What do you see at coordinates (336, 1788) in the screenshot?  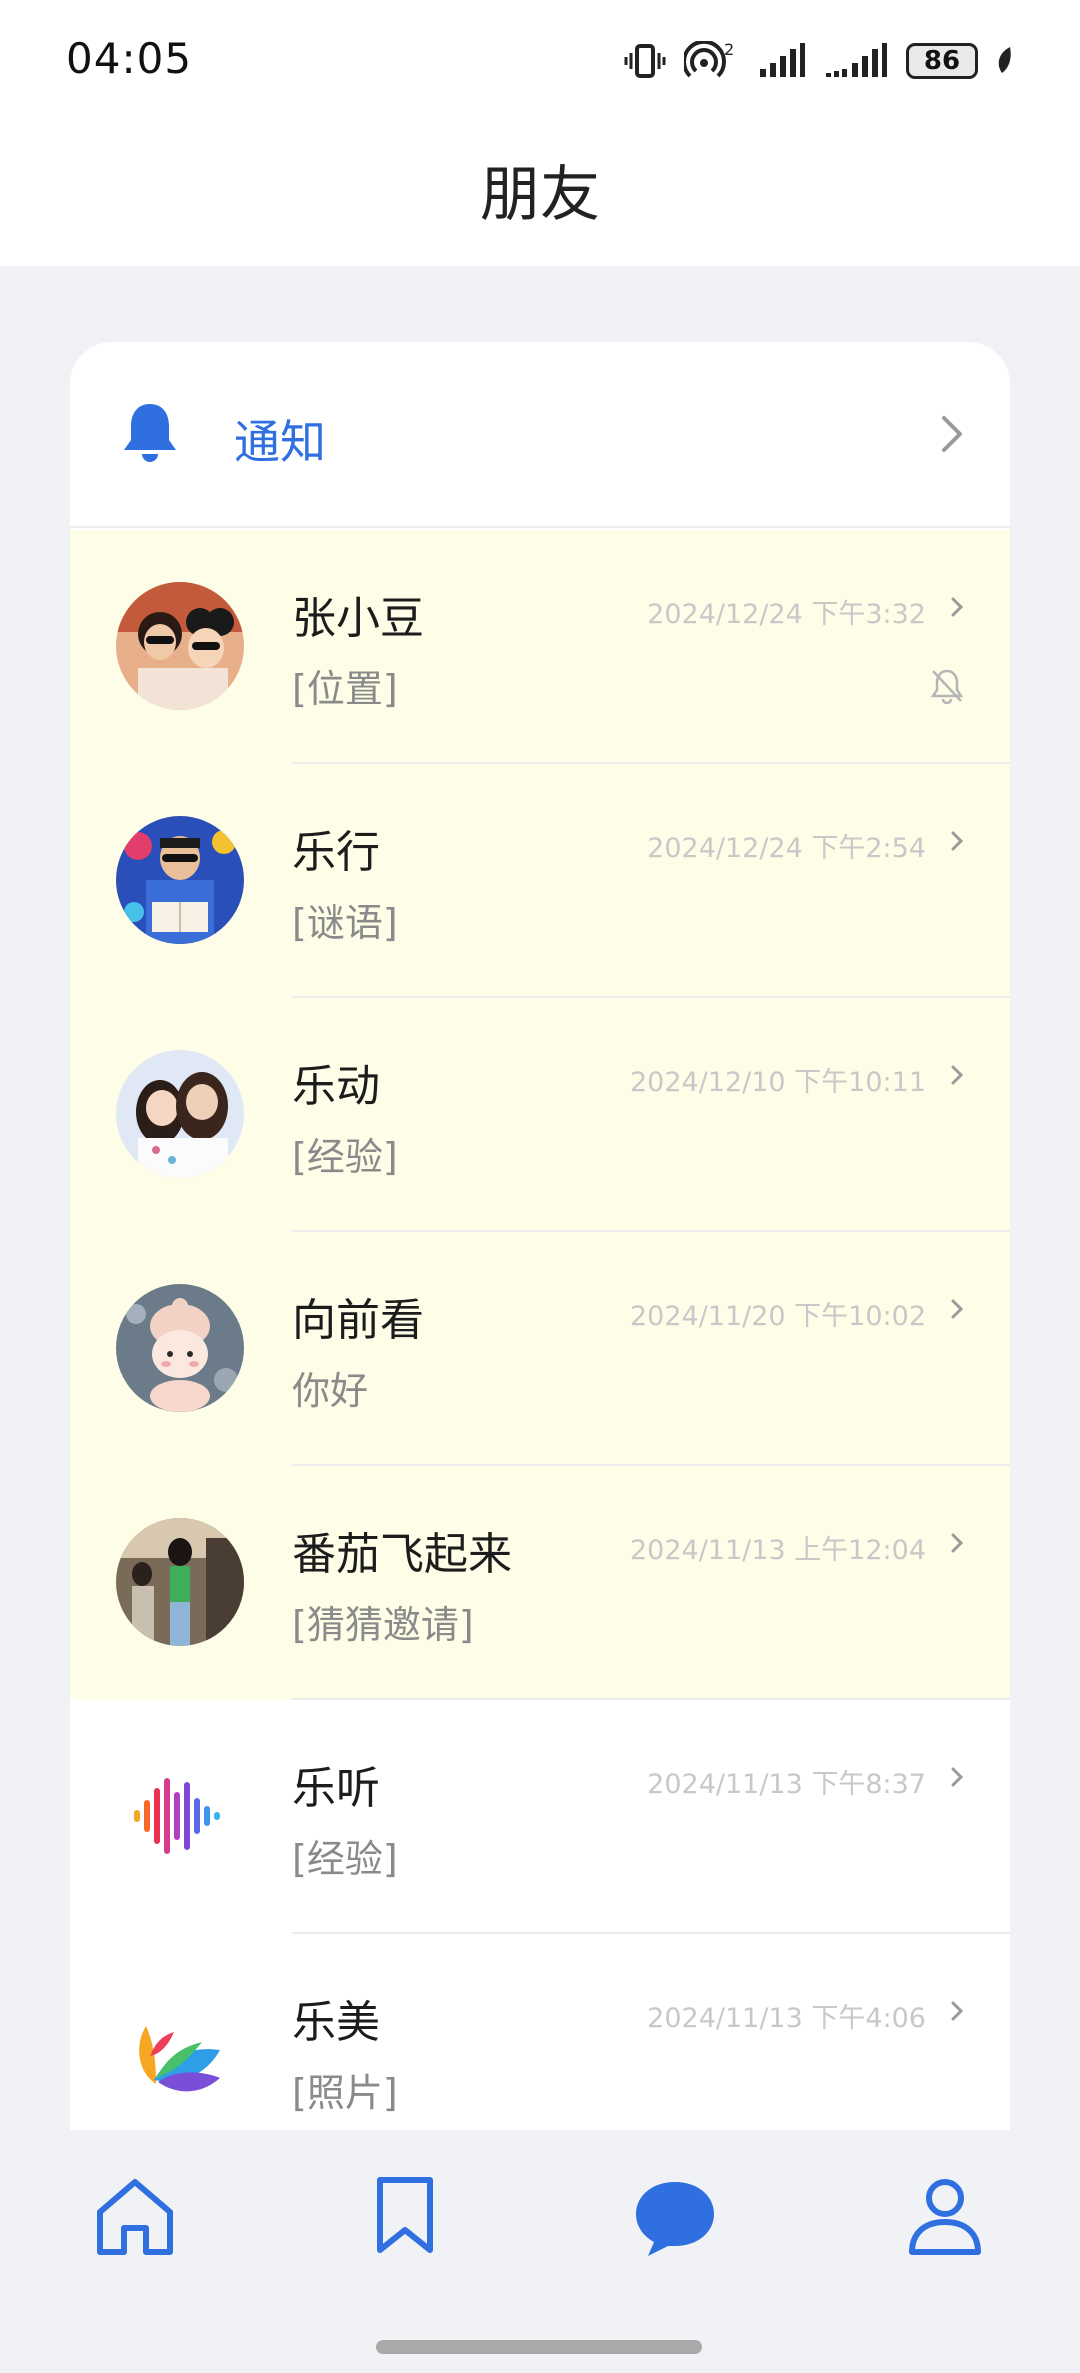 I see `friend-name: 乐听` at bounding box center [336, 1788].